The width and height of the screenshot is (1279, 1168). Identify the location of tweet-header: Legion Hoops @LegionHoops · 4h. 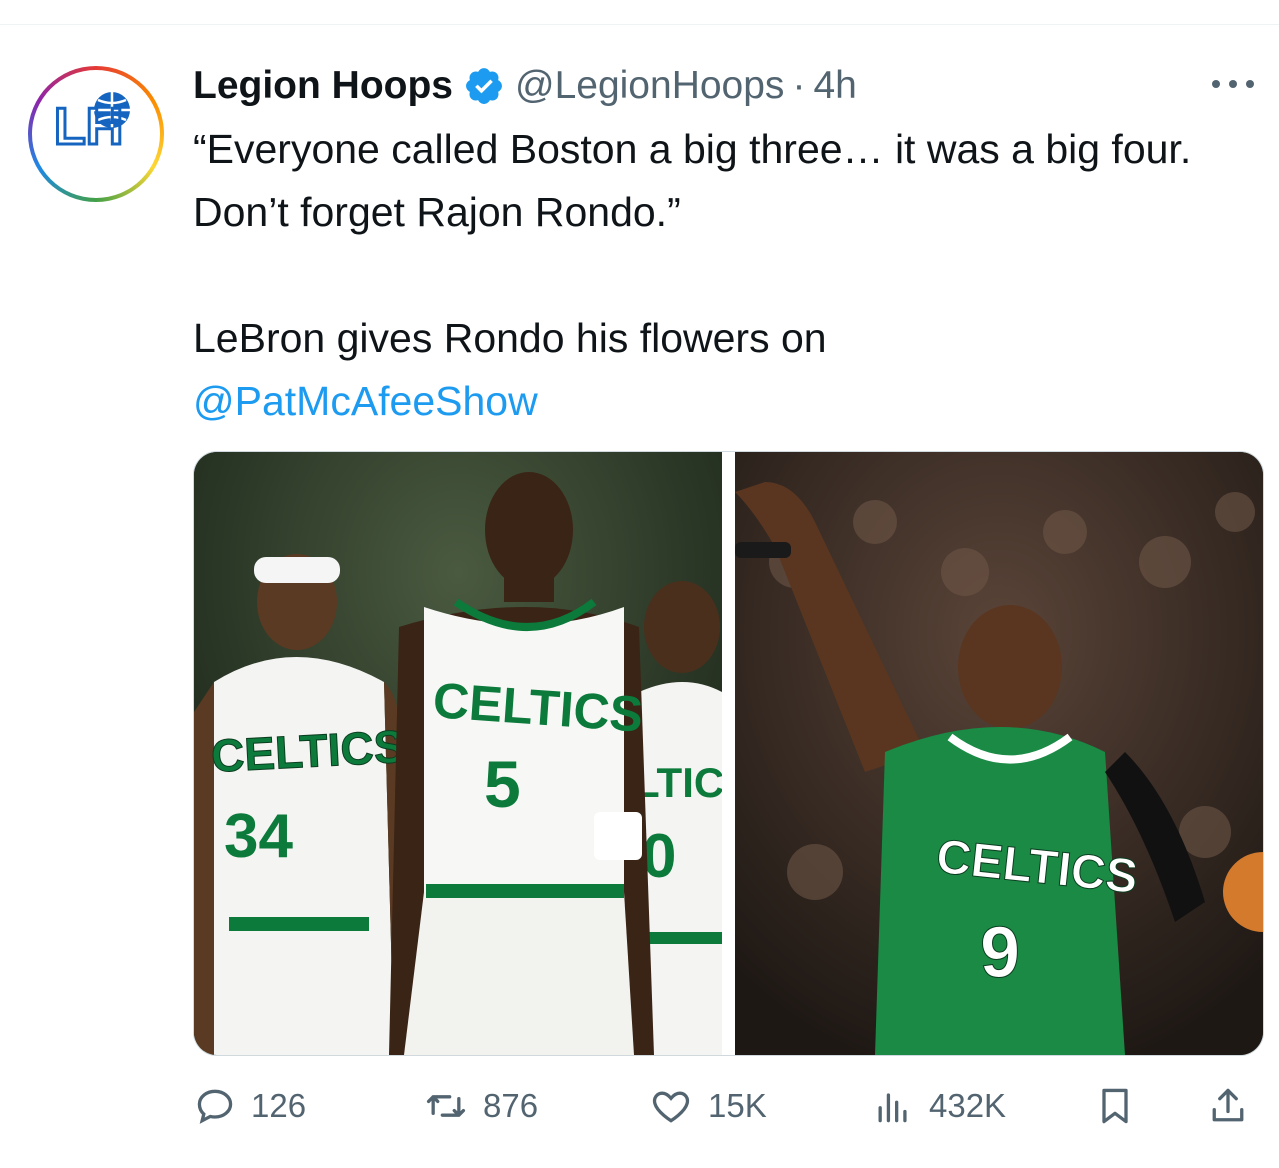
(525, 86).